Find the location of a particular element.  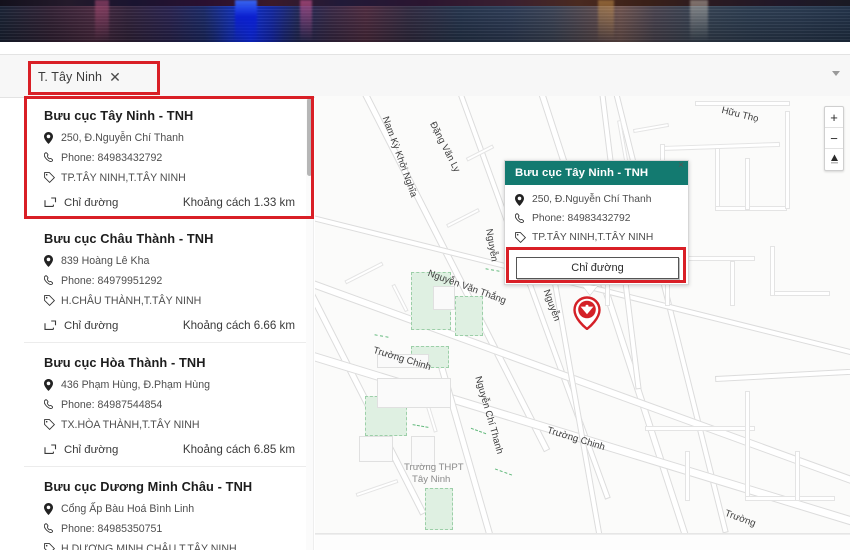

poi-phone-row: Phone: 84987544854 is located at coordinates (169, 405).